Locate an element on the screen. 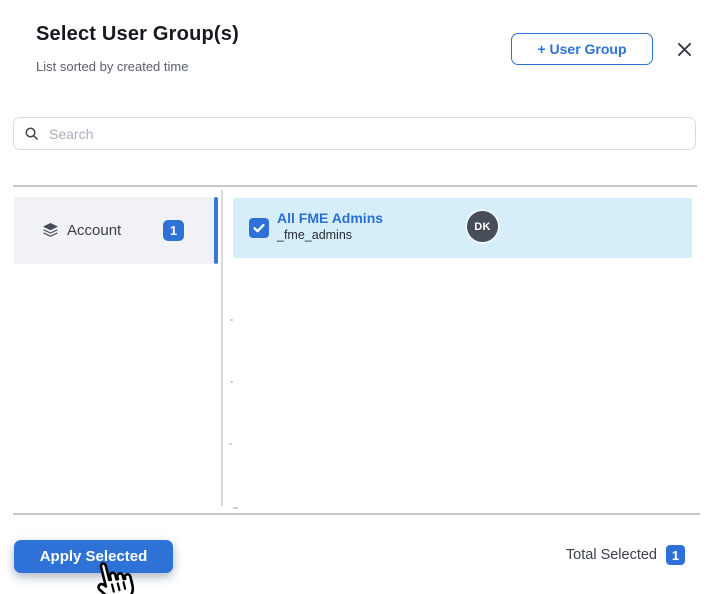 The height and width of the screenshot is (594, 718). group-id: _fme_admins is located at coordinates (315, 235).